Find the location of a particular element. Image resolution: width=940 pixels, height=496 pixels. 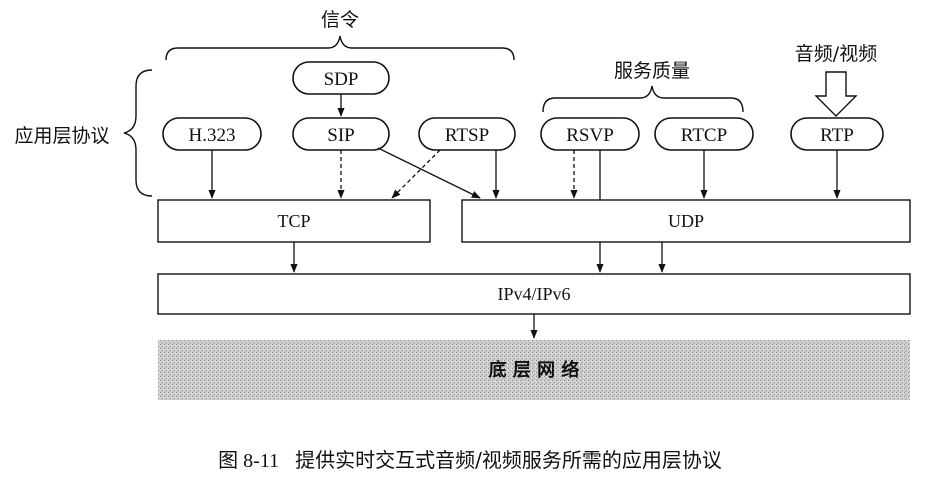

rsvp-label: RSVP is located at coordinates (590, 135).